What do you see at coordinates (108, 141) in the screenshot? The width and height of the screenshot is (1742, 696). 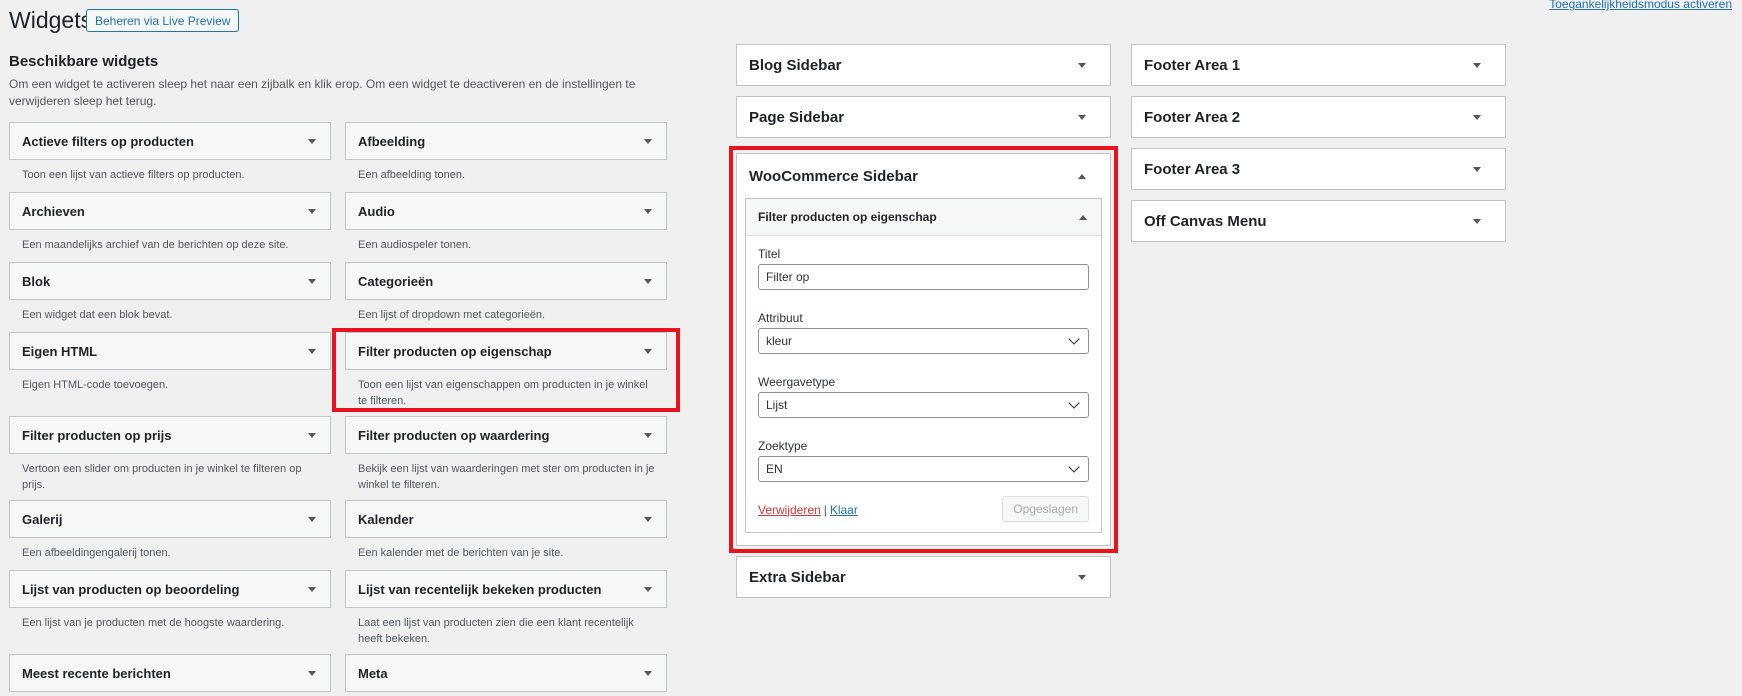 I see `widget-title: Actieve filters op producten` at bounding box center [108, 141].